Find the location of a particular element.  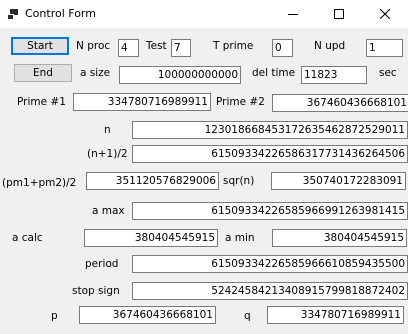

pm-average-label: (pm1+pm2)/2 is located at coordinates (39, 183).